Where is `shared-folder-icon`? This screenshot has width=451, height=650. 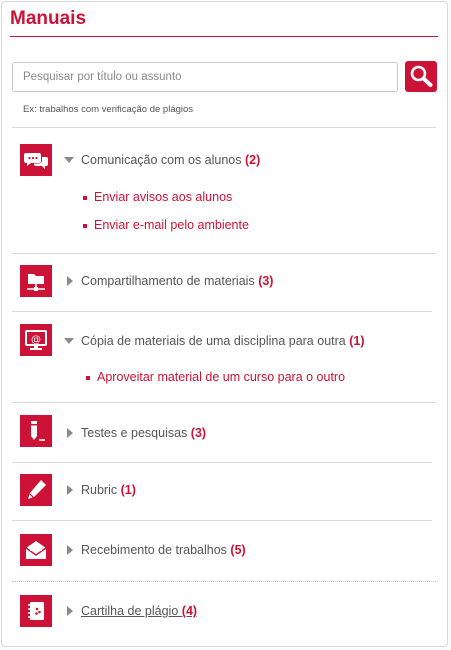 shared-folder-icon is located at coordinates (36, 281).